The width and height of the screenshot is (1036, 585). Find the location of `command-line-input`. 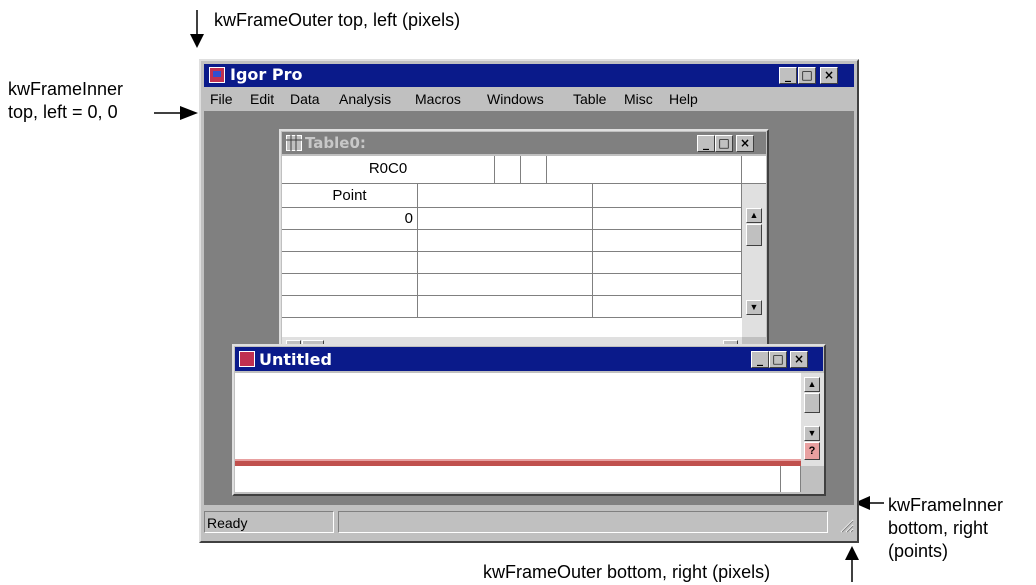

command-line-input is located at coordinates (508, 479).